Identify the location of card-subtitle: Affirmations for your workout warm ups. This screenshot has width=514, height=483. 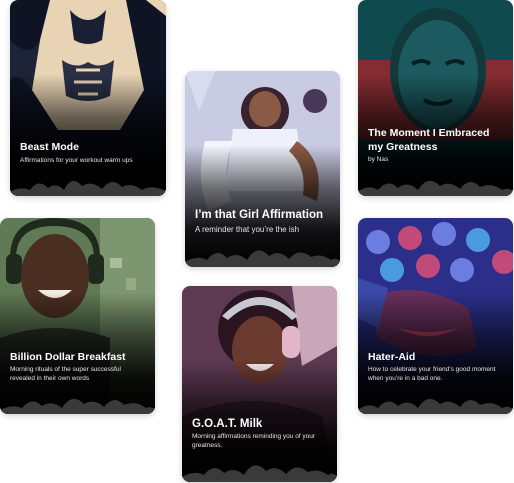
(76, 160).